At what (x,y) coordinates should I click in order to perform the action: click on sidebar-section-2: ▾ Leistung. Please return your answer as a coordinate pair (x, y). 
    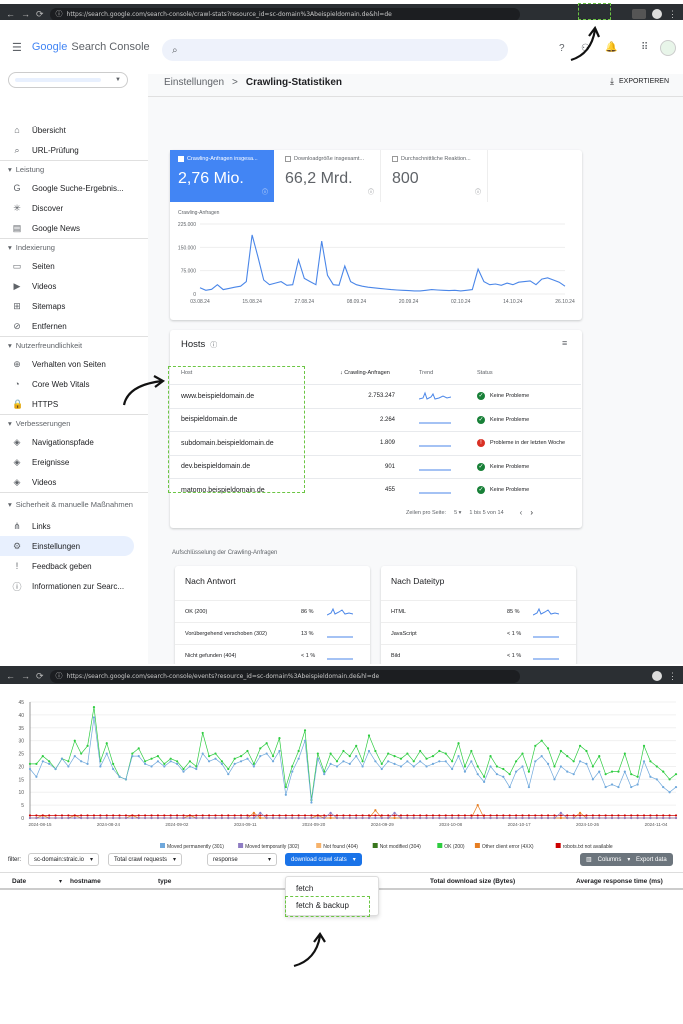
    Looking at the image, I should click on (74, 169).